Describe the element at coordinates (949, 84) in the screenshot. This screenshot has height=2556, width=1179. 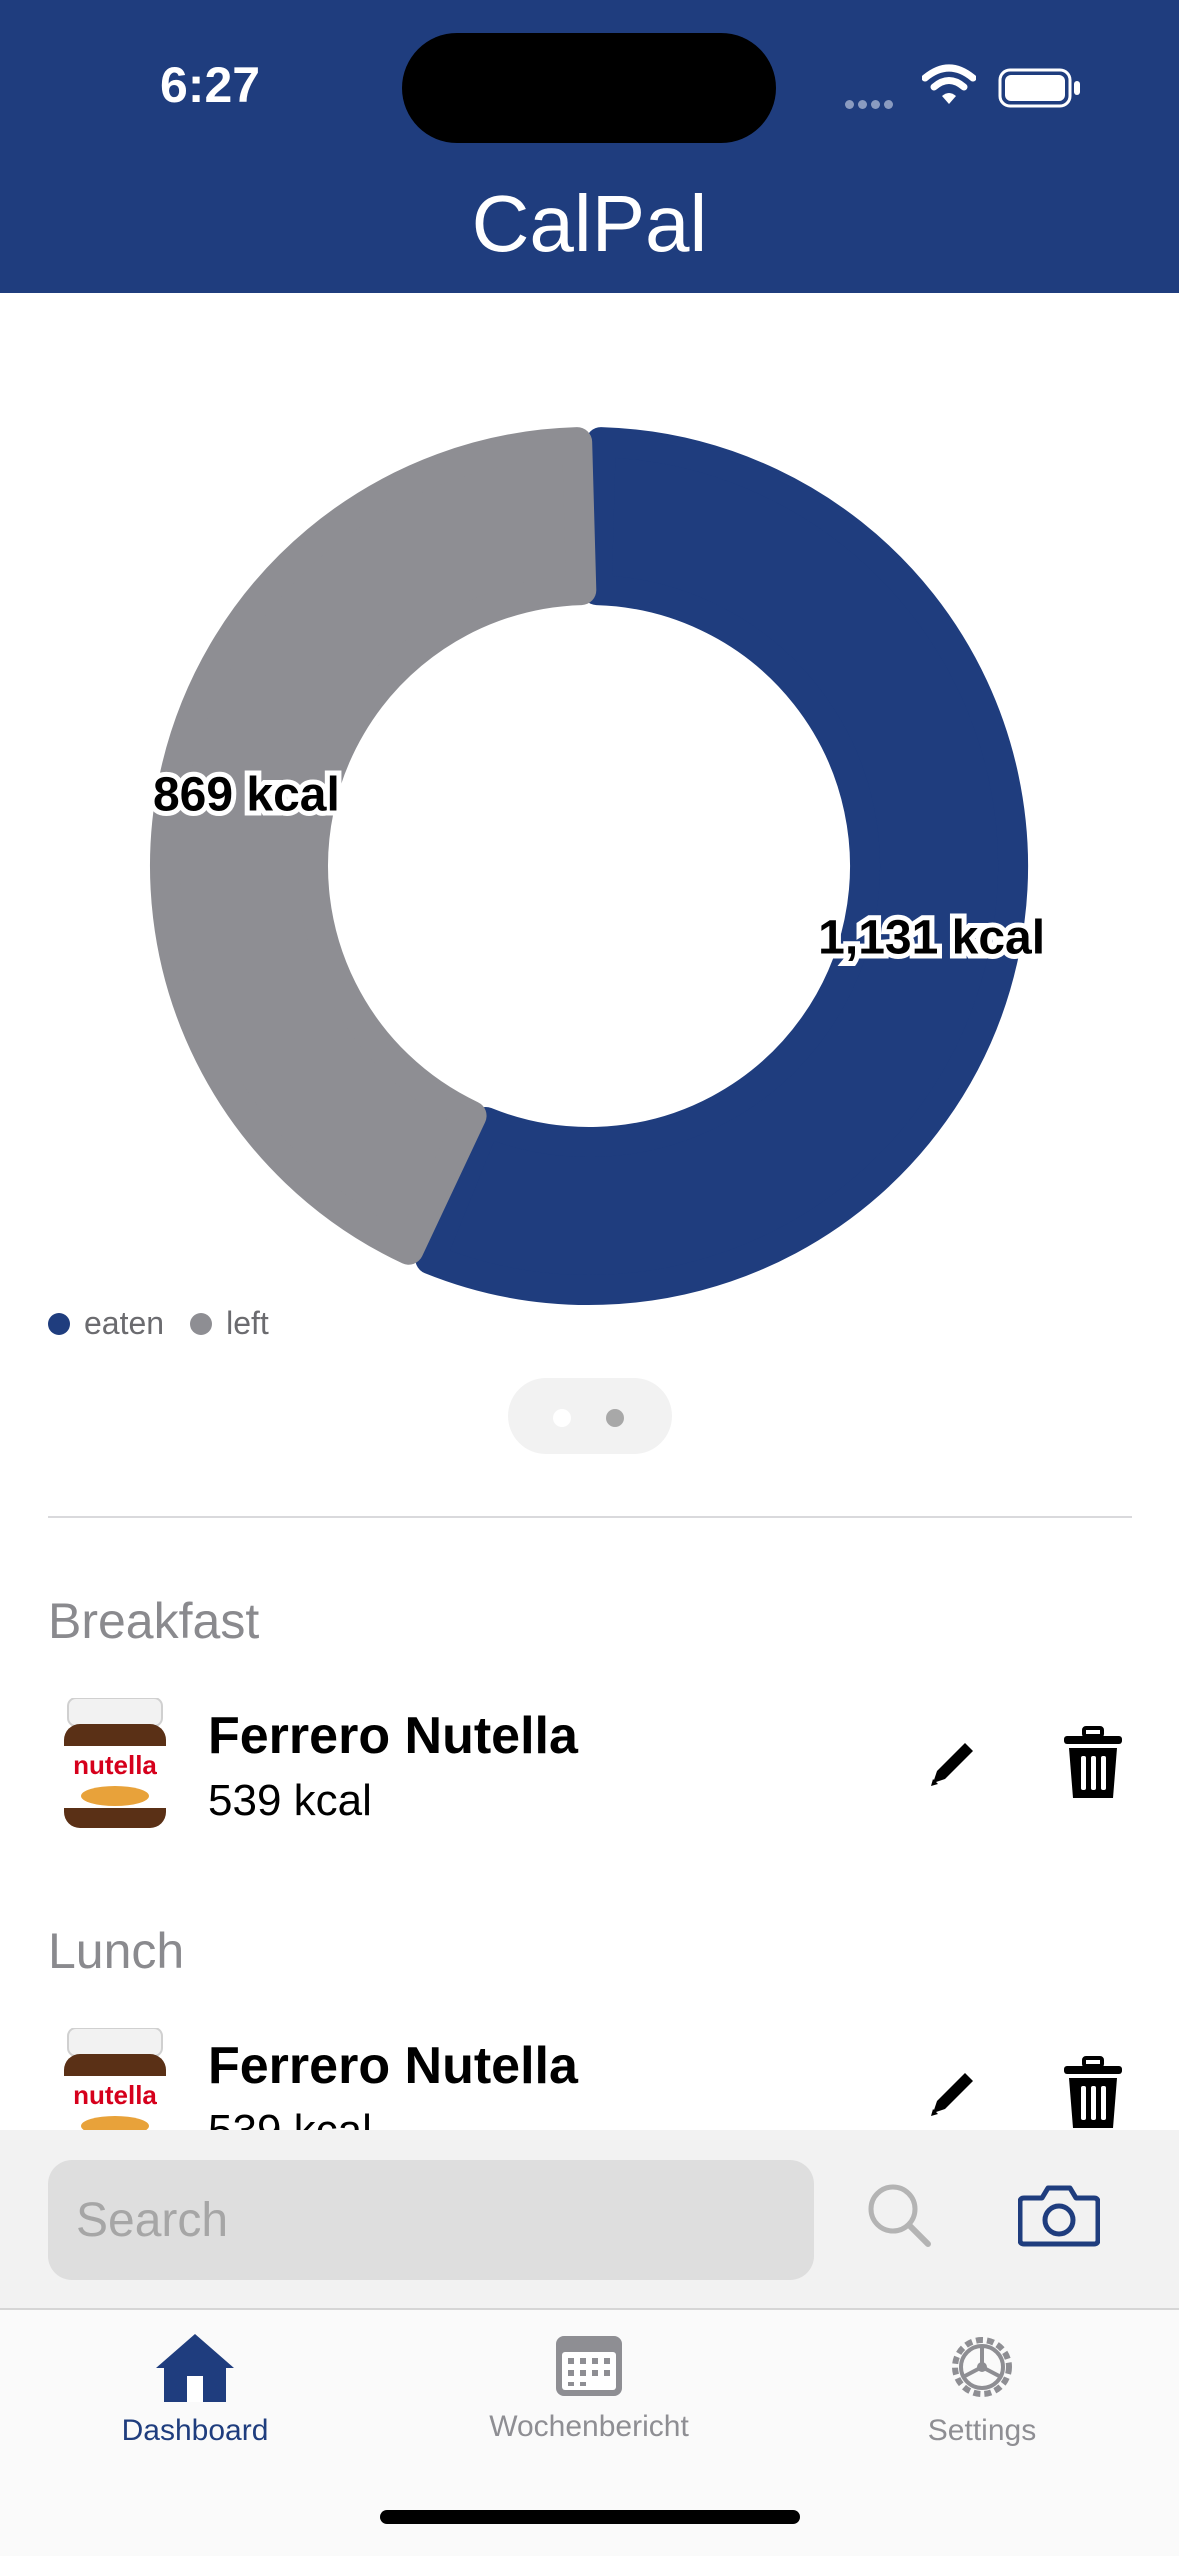
I see `wifi-icon` at that location.